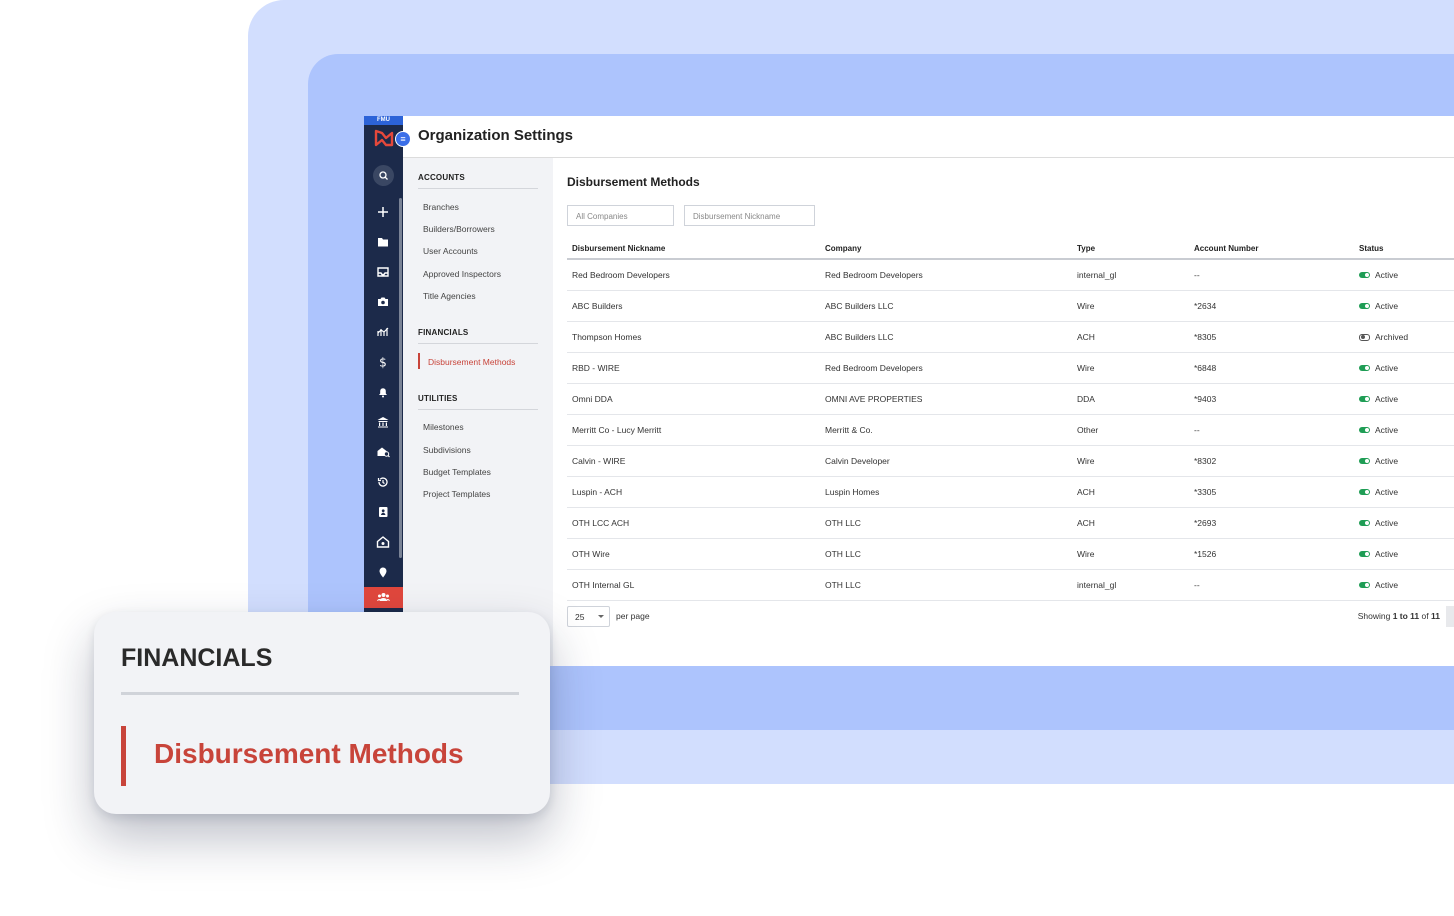 This screenshot has width=1454, height=916. I want to click on showing-prefix: Showing, so click(1374, 616).